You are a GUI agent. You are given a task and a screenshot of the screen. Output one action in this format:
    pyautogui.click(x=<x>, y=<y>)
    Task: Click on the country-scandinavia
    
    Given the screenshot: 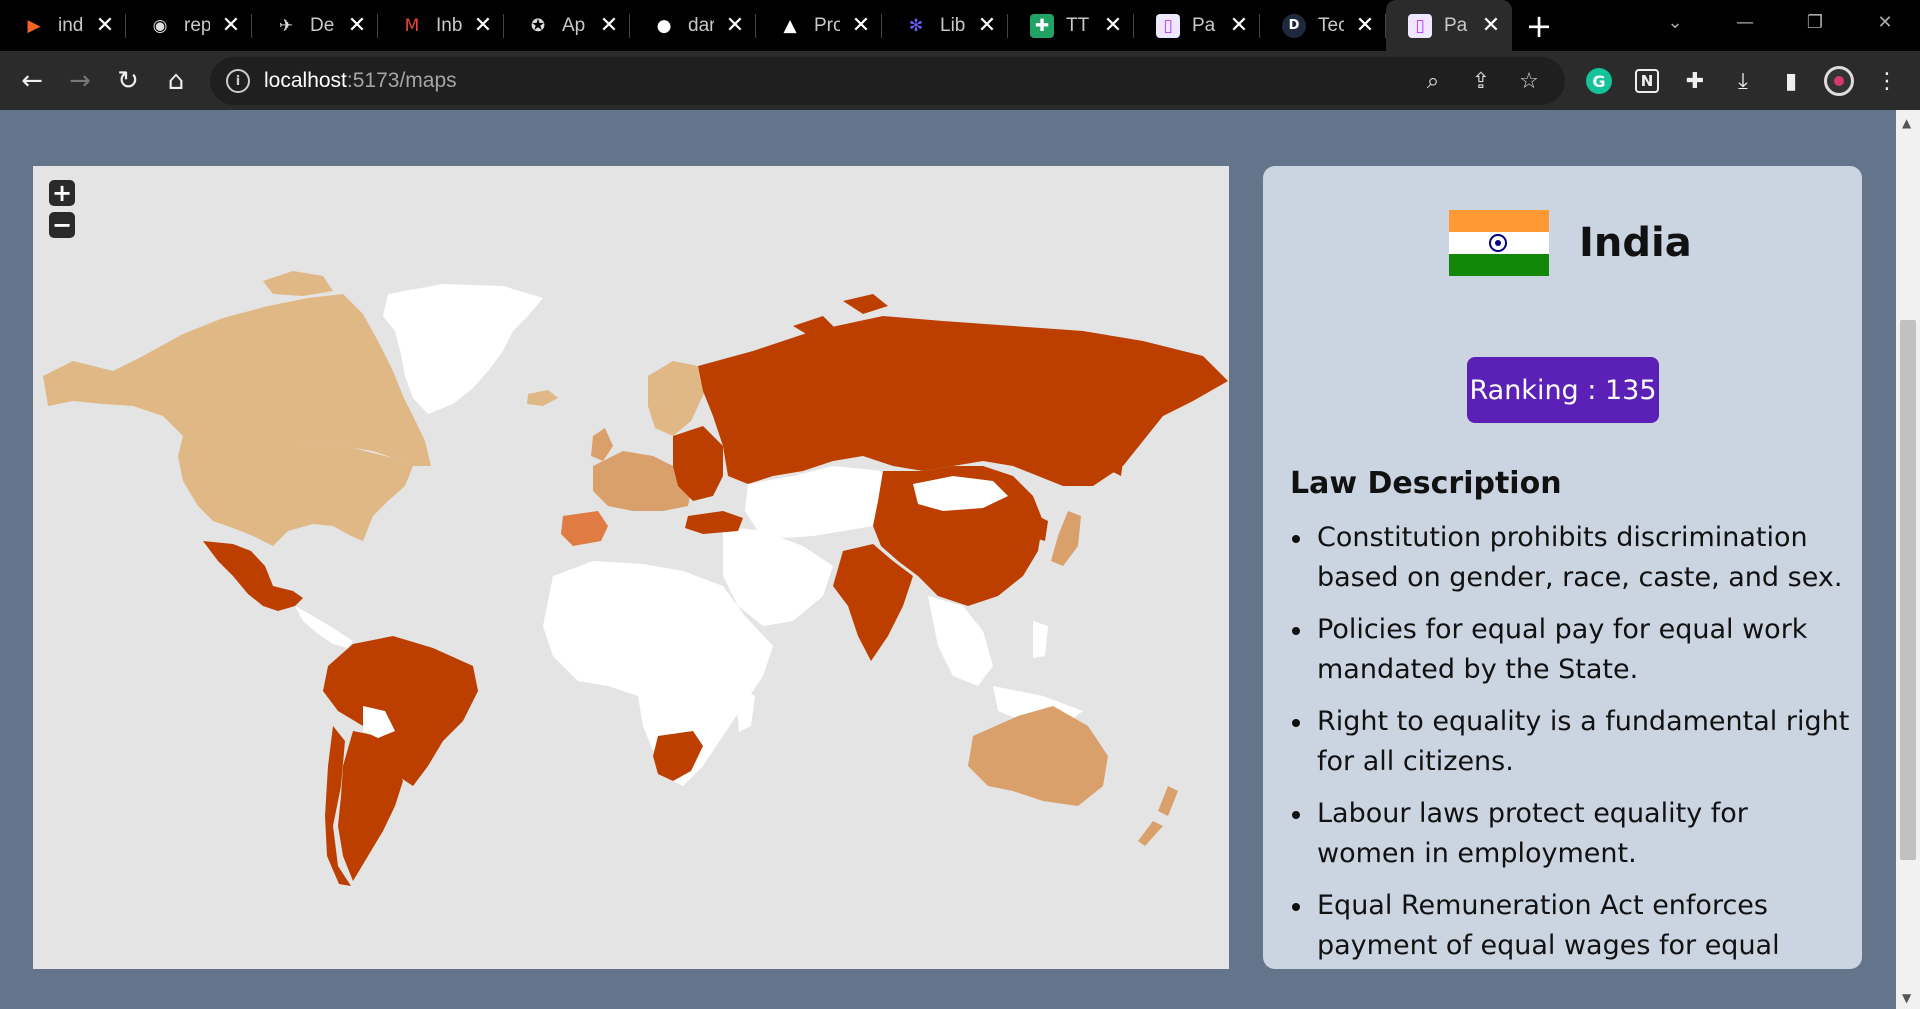 What is the action you would take?
    pyautogui.click(x=676, y=398)
    